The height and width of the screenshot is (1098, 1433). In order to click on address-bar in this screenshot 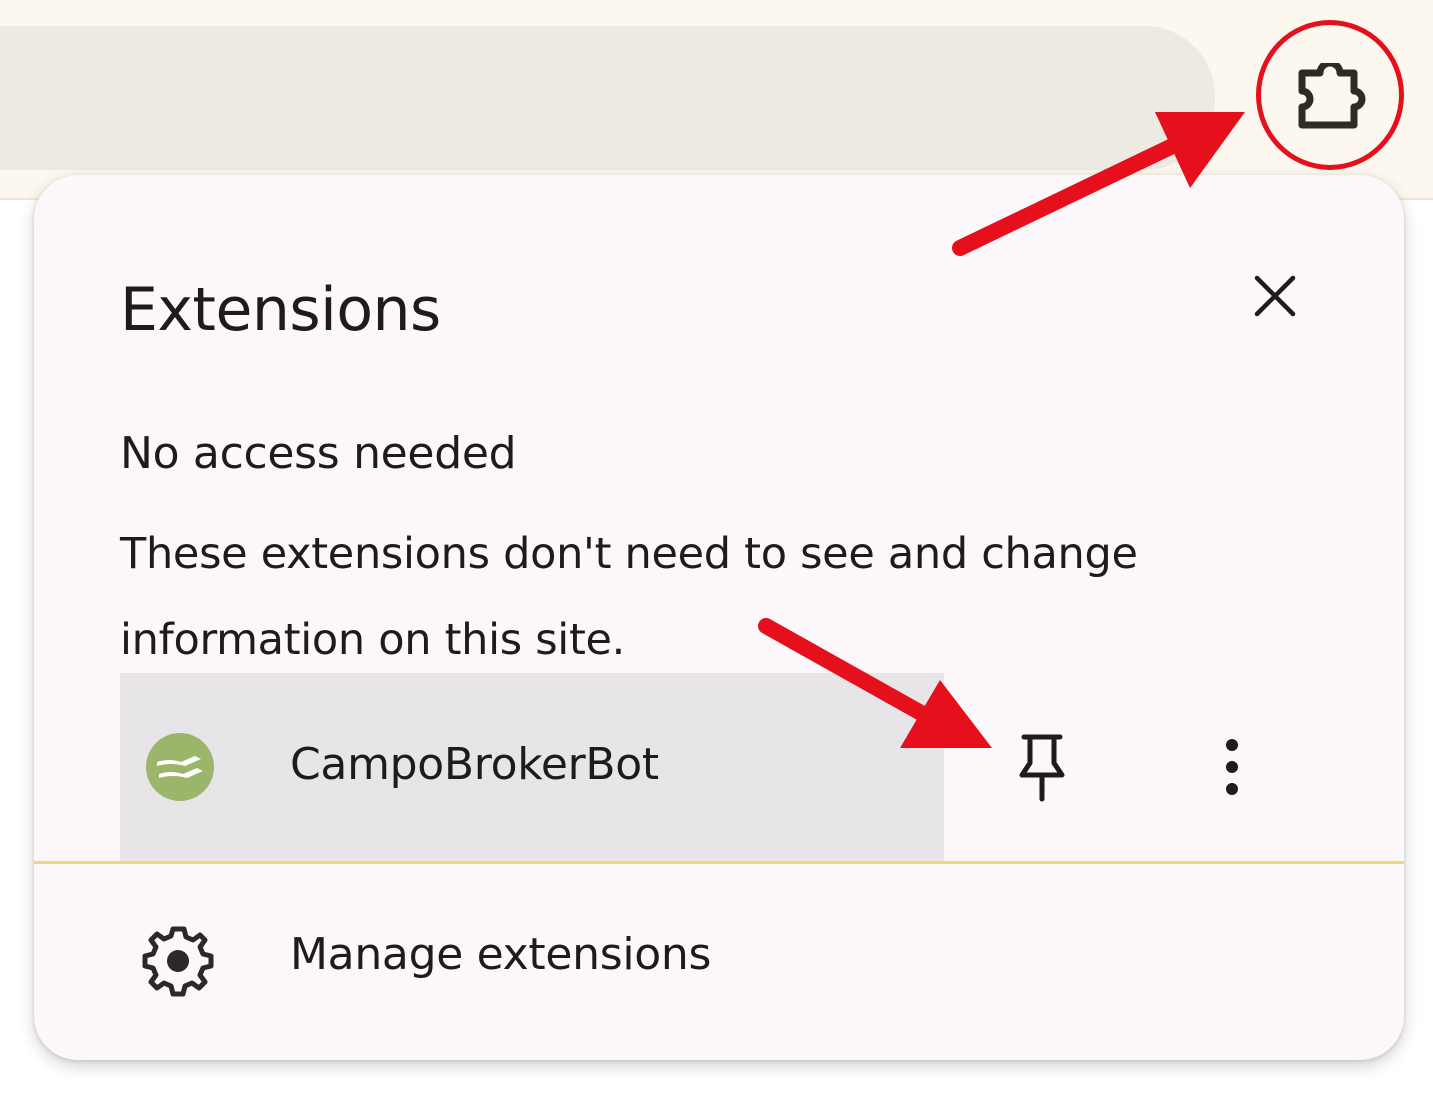, I will do `click(607, 98)`.